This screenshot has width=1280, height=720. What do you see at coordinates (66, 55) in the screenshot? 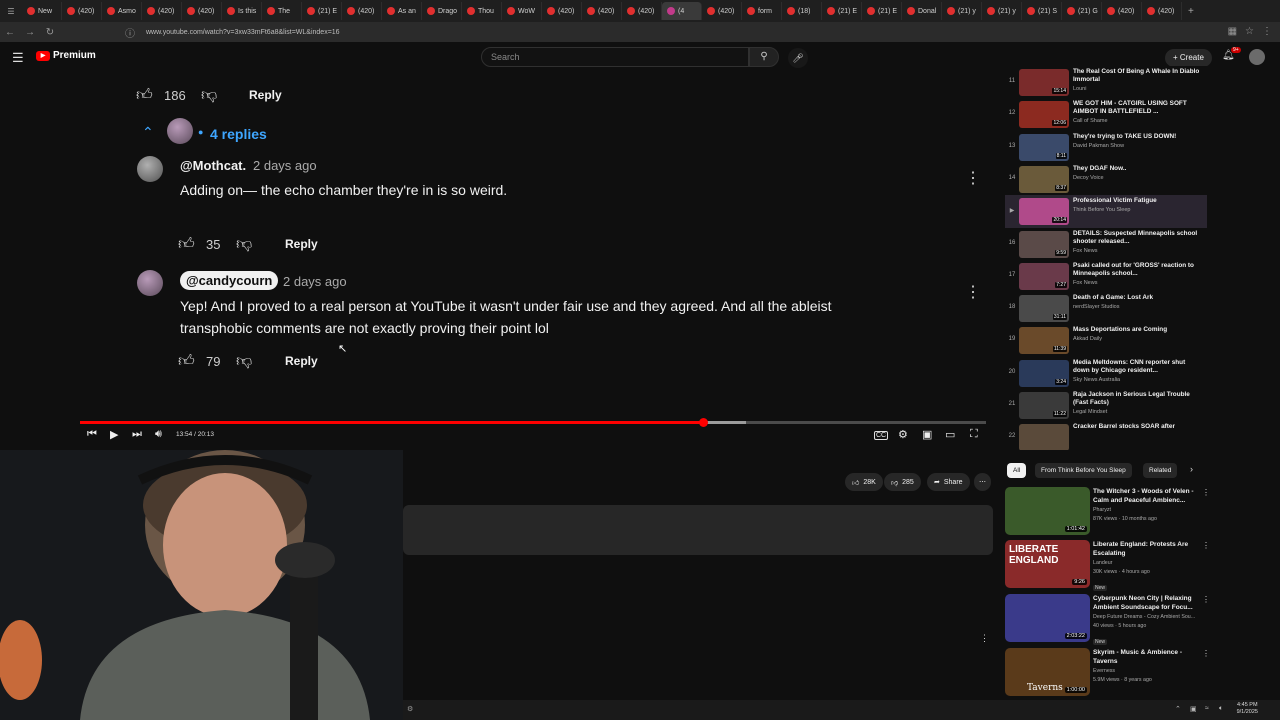
I see `youtube-logo: ▶ Premium` at bounding box center [66, 55].